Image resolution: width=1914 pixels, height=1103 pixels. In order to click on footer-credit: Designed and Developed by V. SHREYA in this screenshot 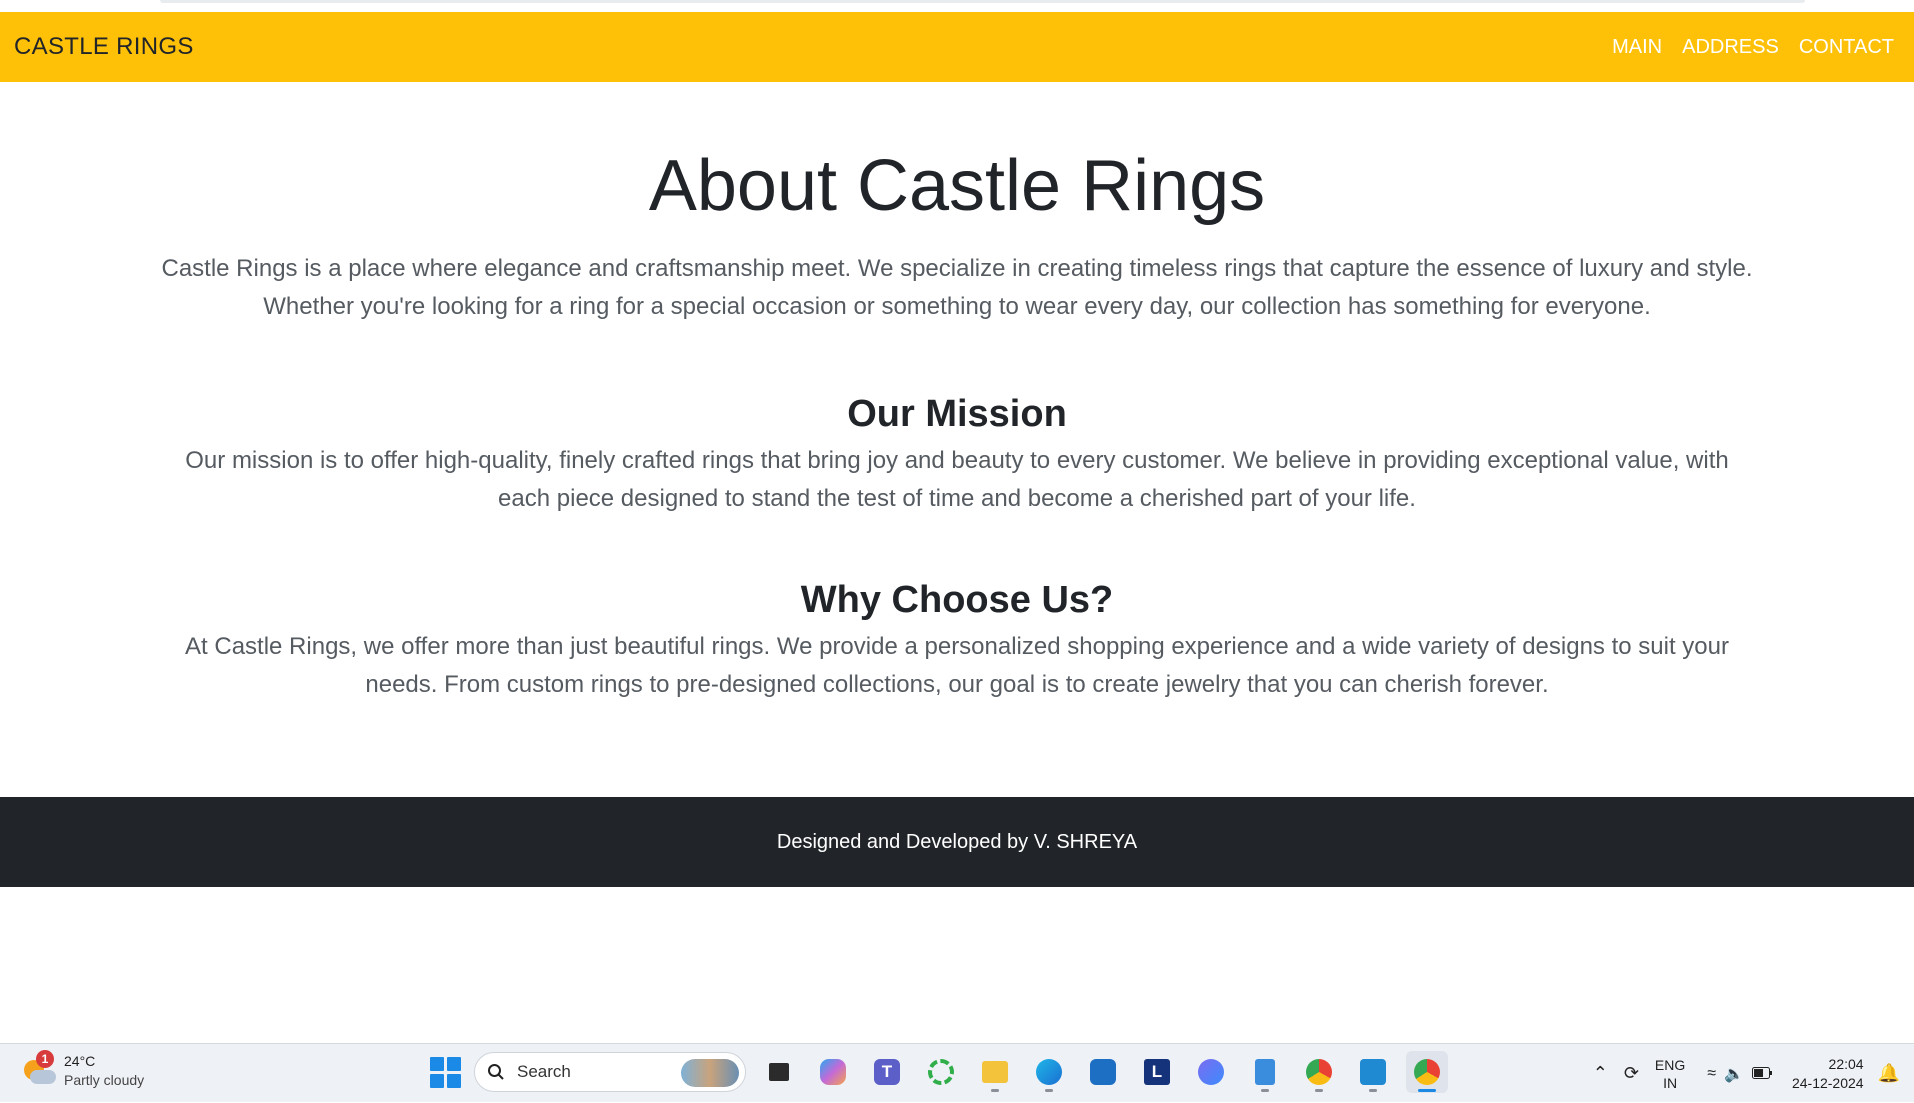, I will do `click(957, 841)`.